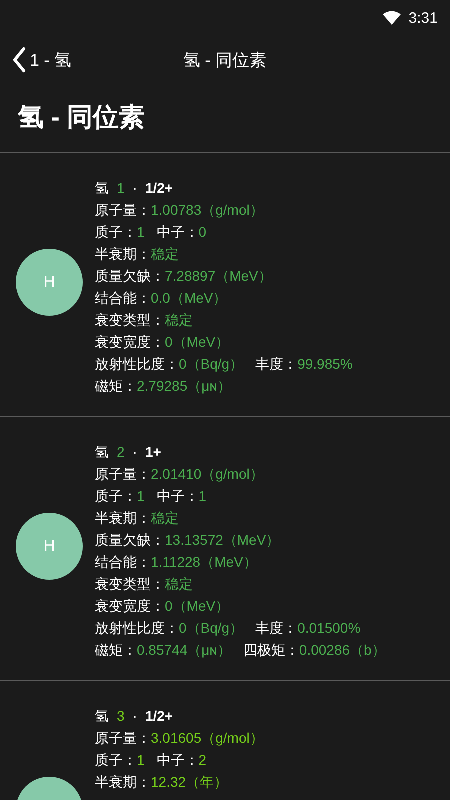  I want to click on property-value: 99.985%, so click(325, 364).